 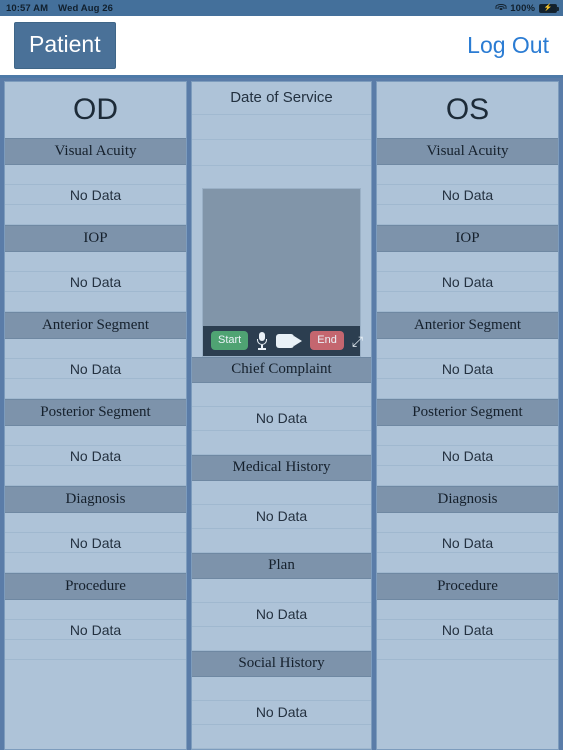 What do you see at coordinates (327, 341) in the screenshot?
I see `end-call-button: End` at bounding box center [327, 341].